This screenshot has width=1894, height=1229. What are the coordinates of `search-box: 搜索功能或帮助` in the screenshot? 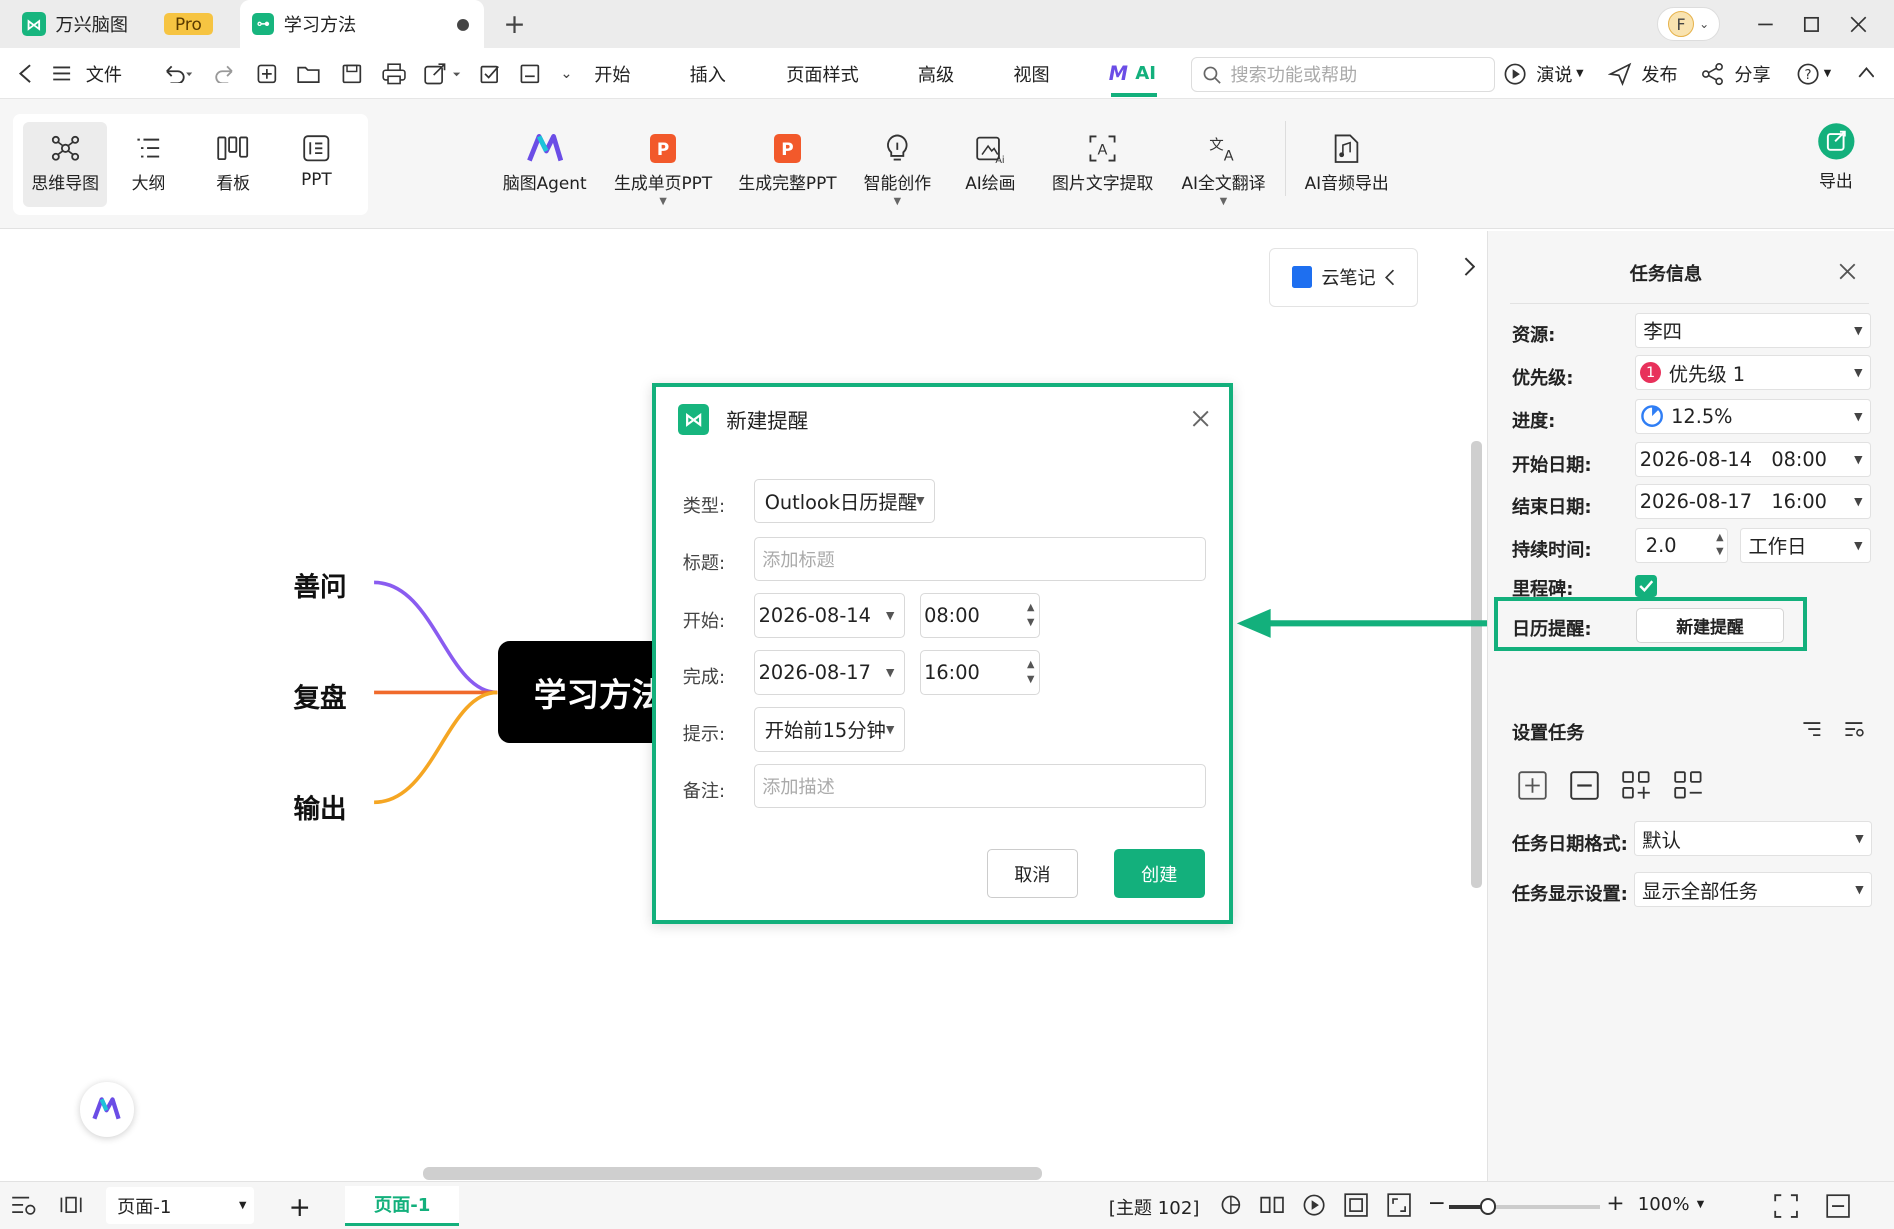 It's located at (1343, 74).